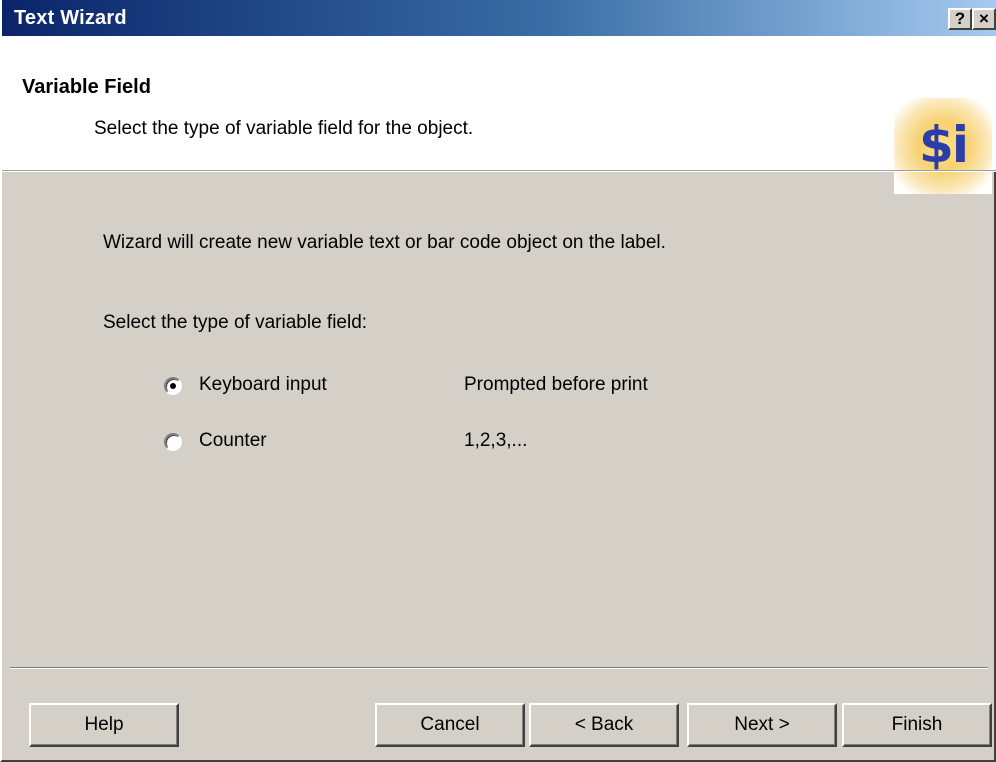  I want to click on radio-selected-dot, so click(173, 386).